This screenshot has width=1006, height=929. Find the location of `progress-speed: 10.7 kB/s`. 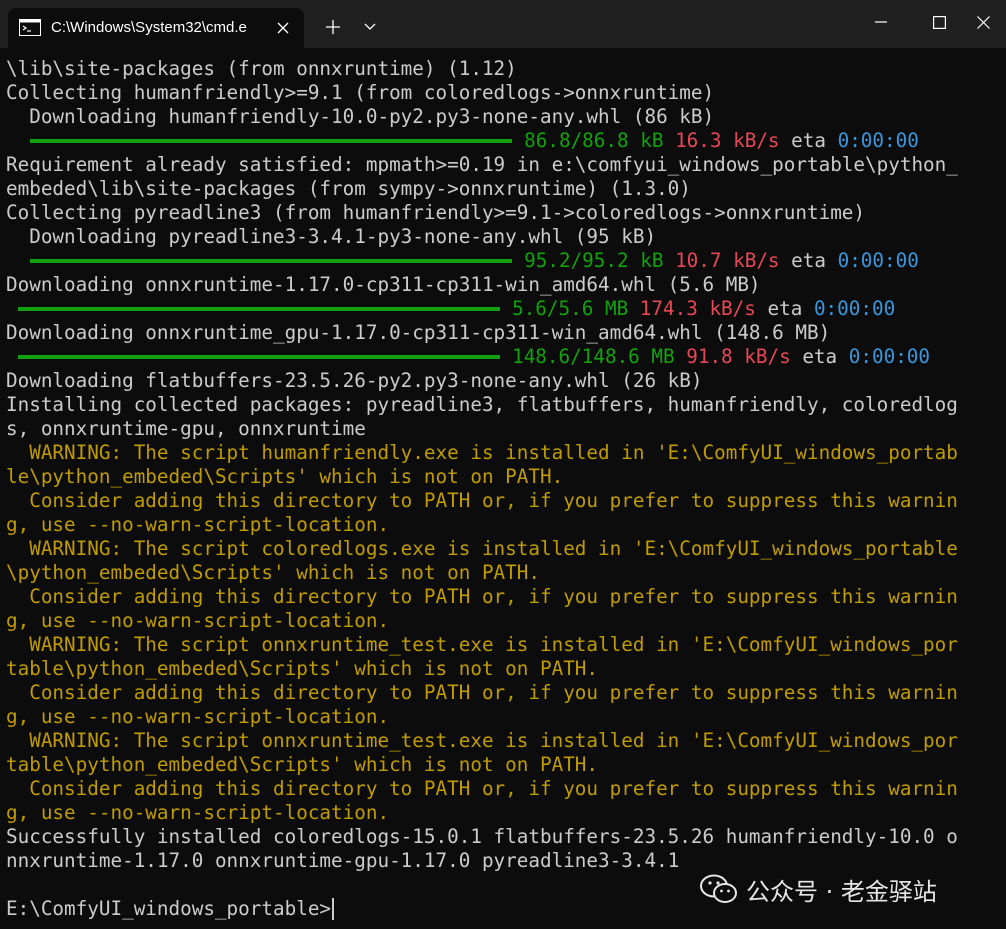

progress-speed: 10.7 kB/s is located at coordinates (727, 260).